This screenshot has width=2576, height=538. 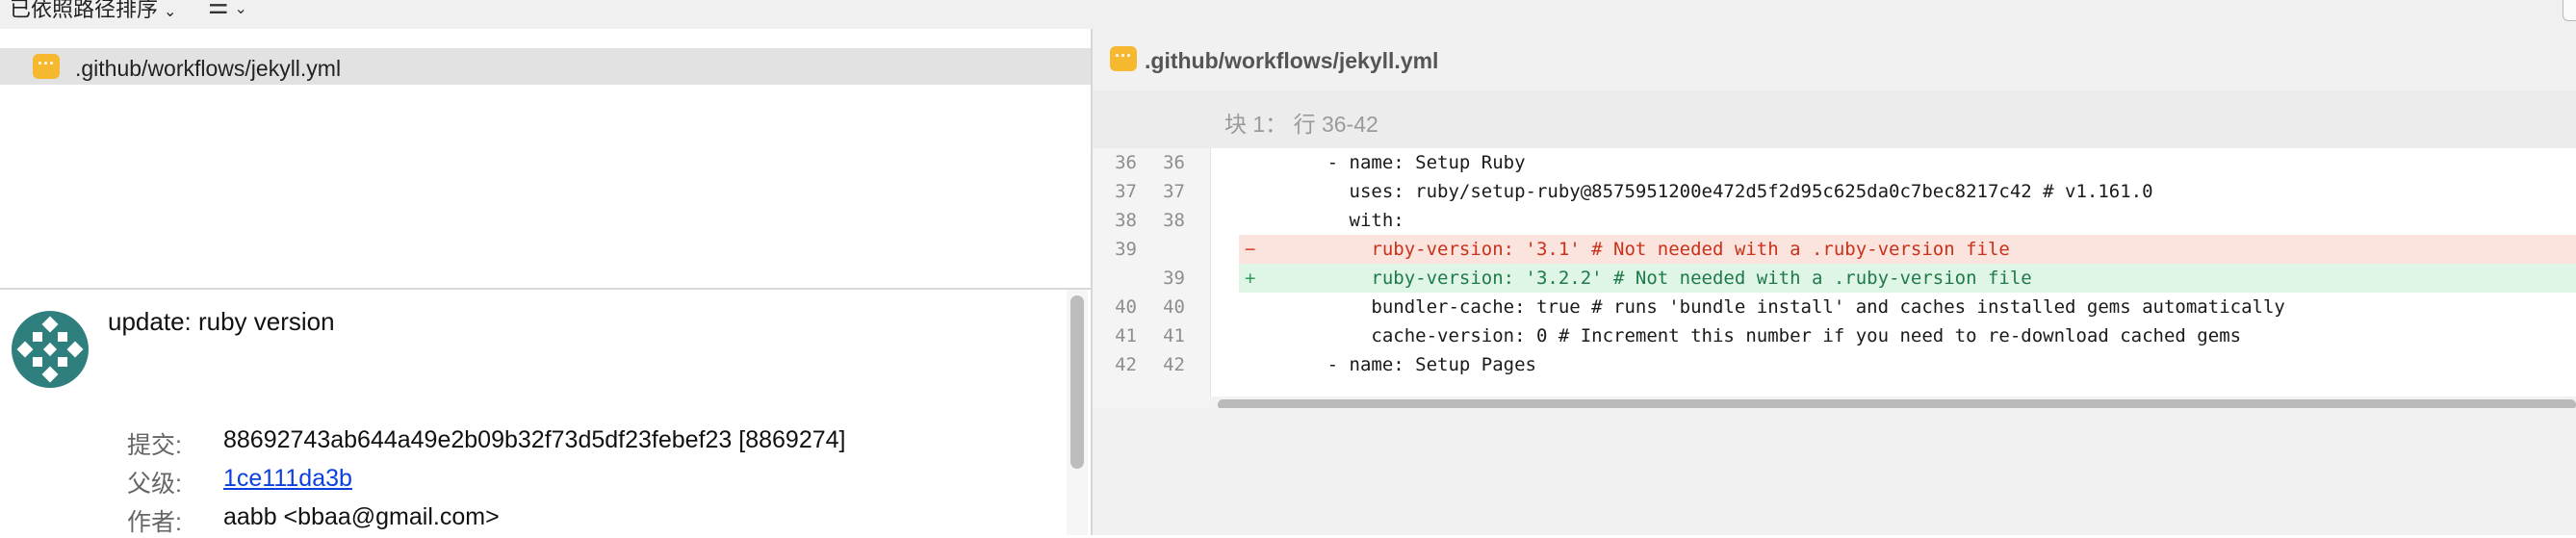 What do you see at coordinates (218, 10) in the screenshot?
I see `list-icon: ☰` at bounding box center [218, 10].